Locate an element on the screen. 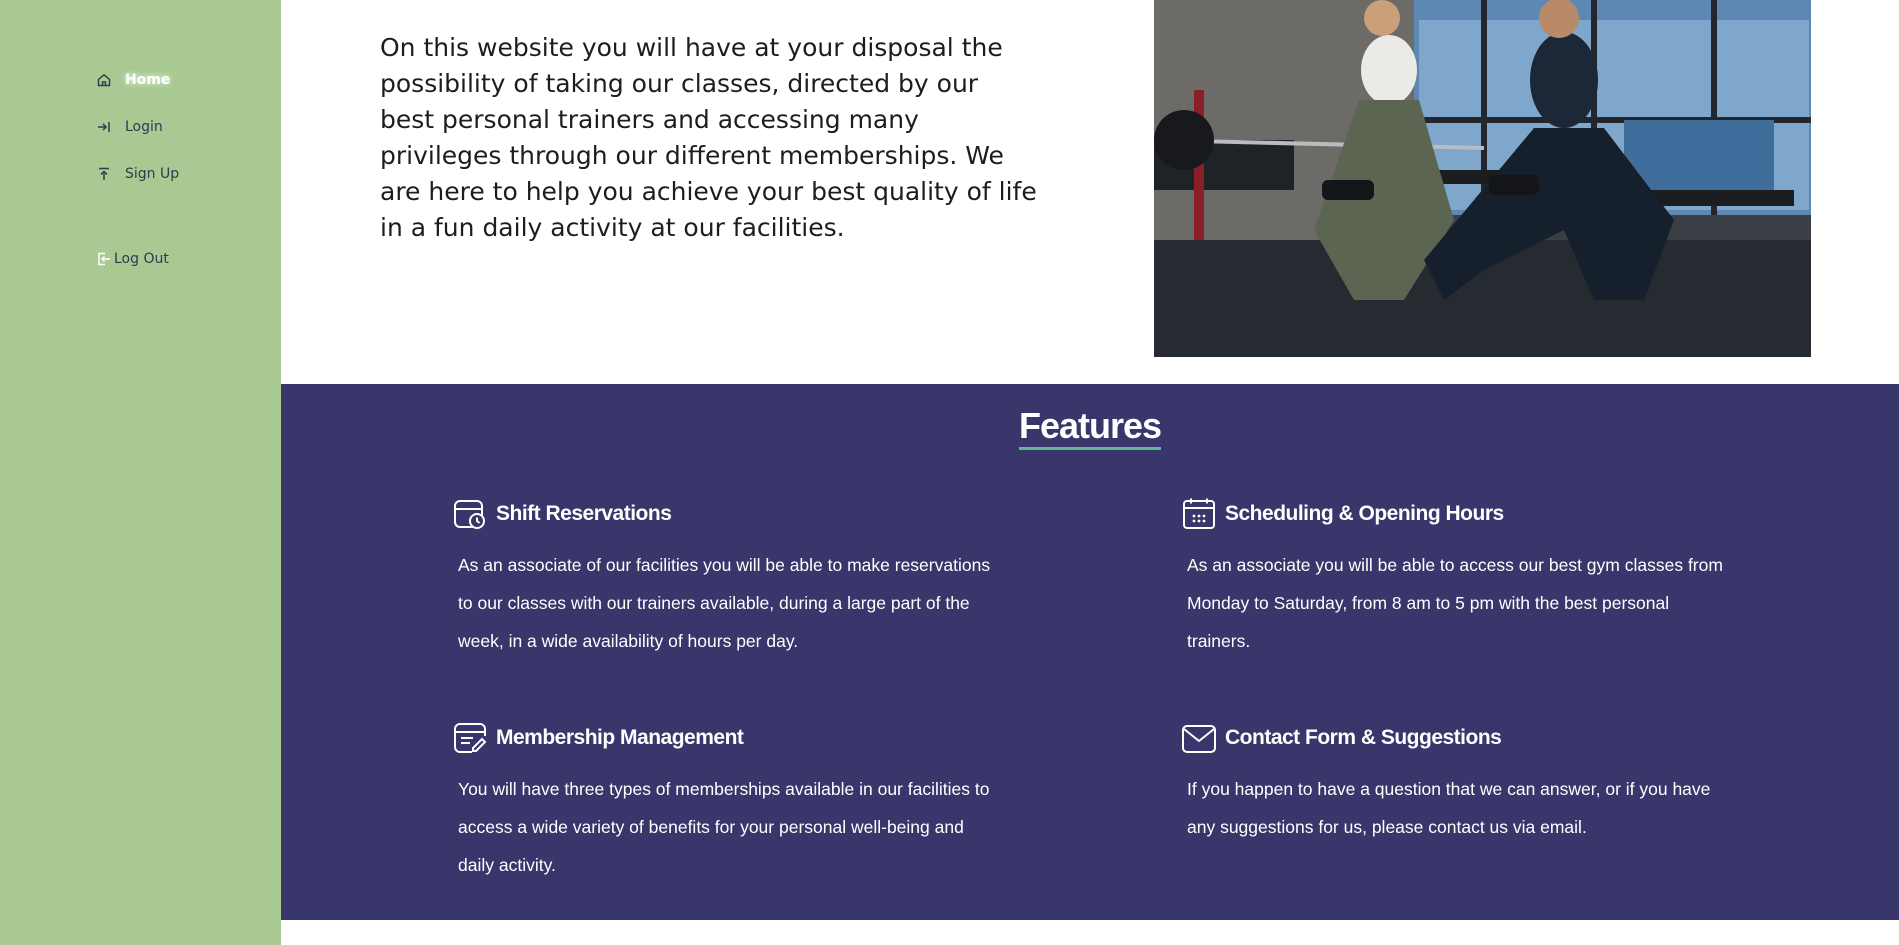  sidebar-item-label: Sign Up is located at coordinates (152, 174).